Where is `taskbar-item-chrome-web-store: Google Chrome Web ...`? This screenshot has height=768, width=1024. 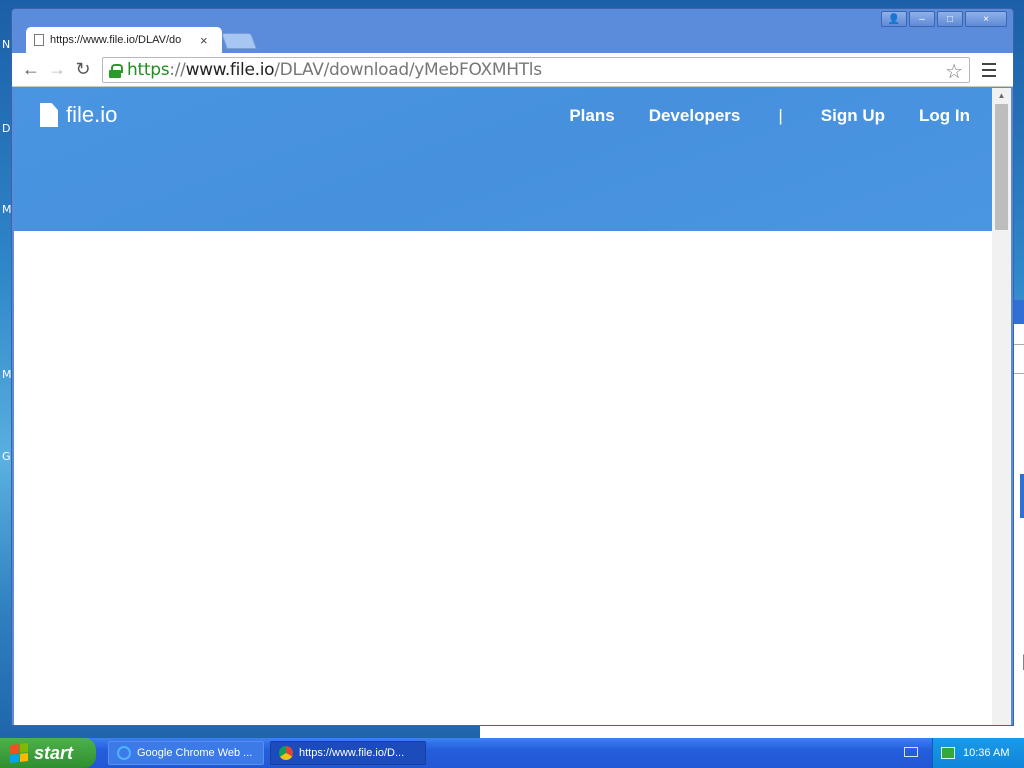 taskbar-item-chrome-web-store: Google Chrome Web ... is located at coordinates (186, 753).